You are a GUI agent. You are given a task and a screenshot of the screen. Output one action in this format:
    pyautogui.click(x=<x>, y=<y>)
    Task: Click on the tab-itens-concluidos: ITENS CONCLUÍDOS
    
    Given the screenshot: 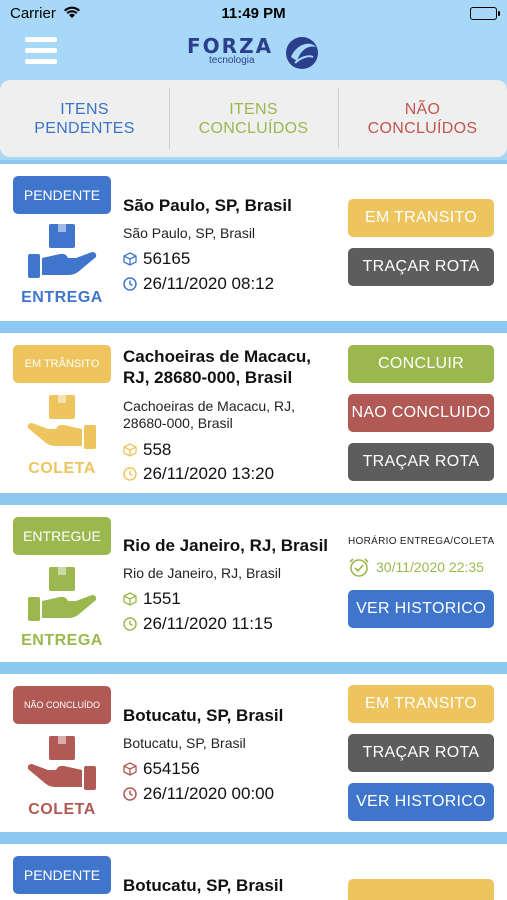 What is the action you would take?
    pyautogui.click(x=253, y=118)
    